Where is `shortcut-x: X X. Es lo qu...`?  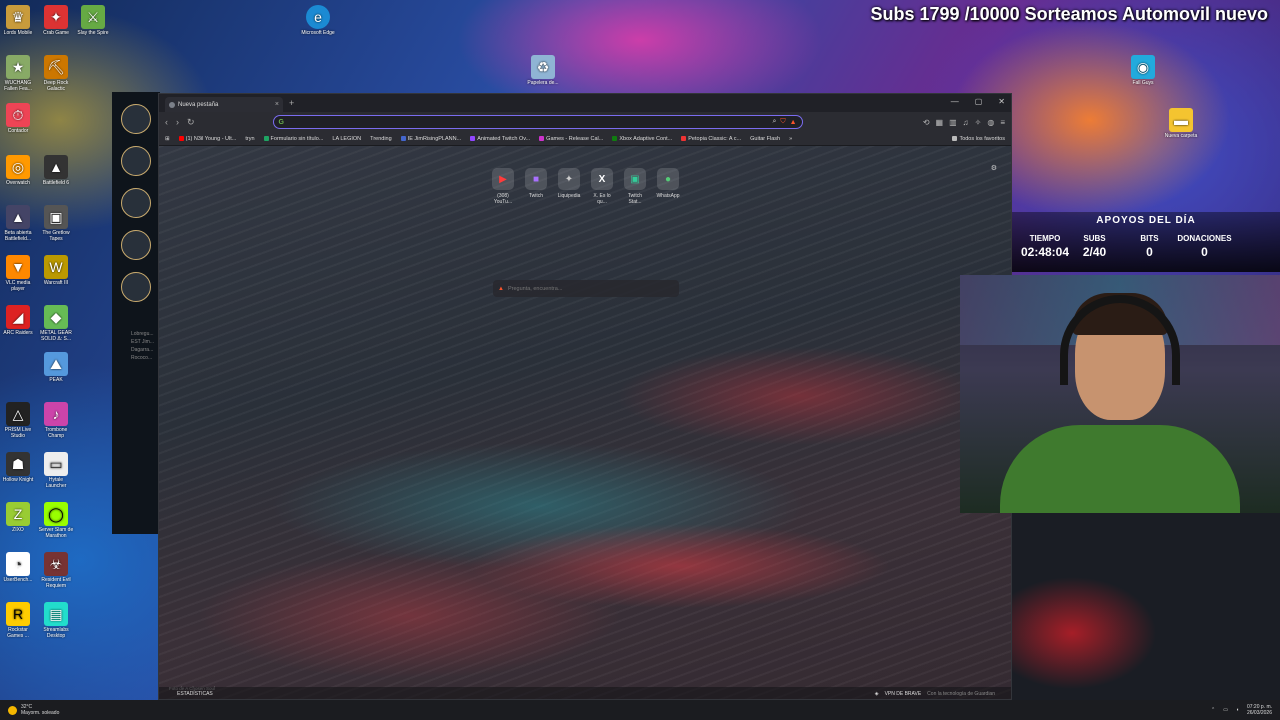
shortcut-x: X X. Es lo qu... is located at coordinates (602, 186).